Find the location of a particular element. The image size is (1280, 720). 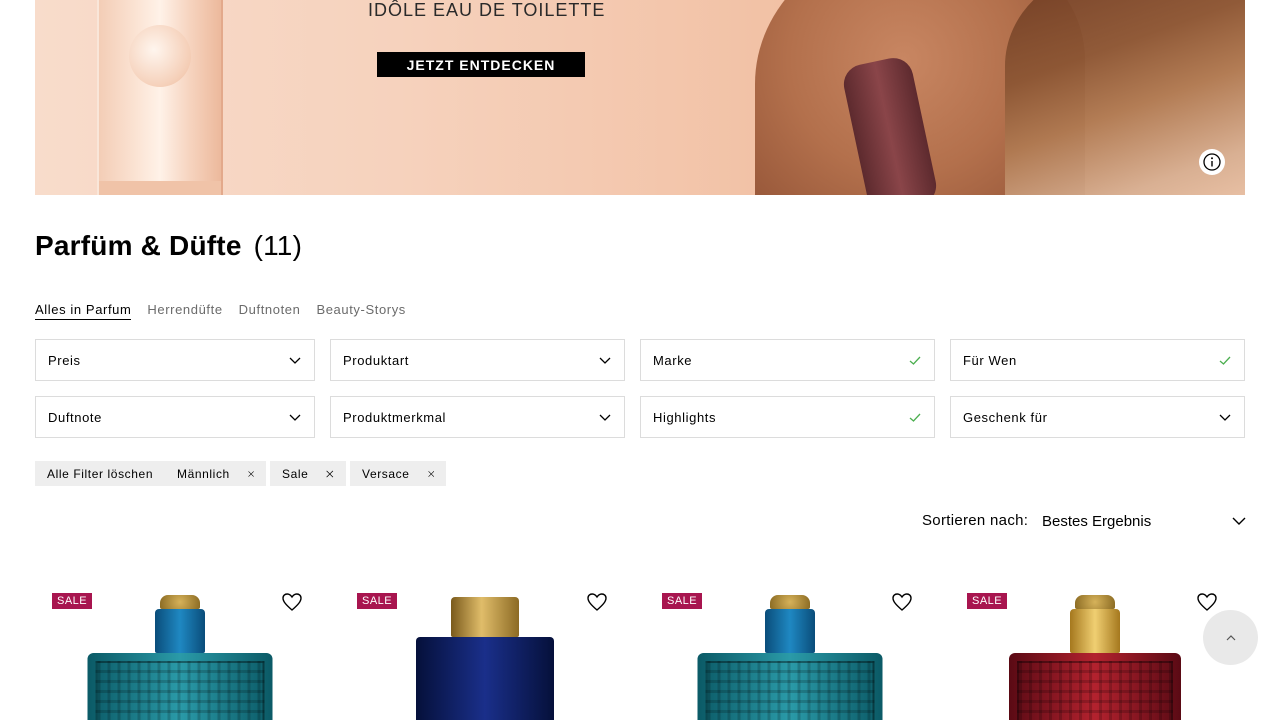

filter-marke: Marke is located at coordinates (787, 360).